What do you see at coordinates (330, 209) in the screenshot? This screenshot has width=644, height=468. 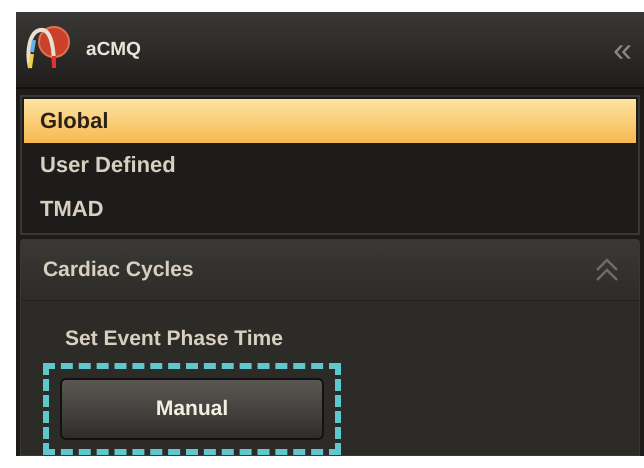 I see `list-item: TMAD` at bounding box center [330, 209].